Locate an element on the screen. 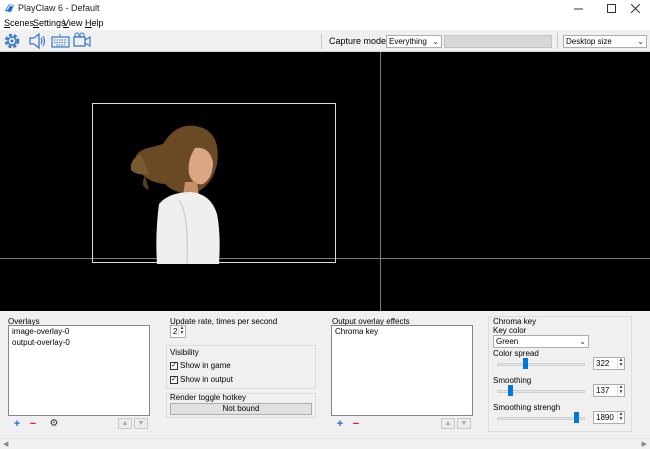 The width and height of the screenshot is (650, 449). move-down-button: ▼ is located at coordinates (141, 423).